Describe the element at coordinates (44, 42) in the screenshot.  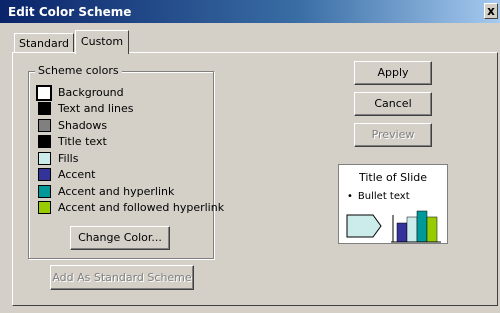
I see `tab-standard: Standard` at that location.